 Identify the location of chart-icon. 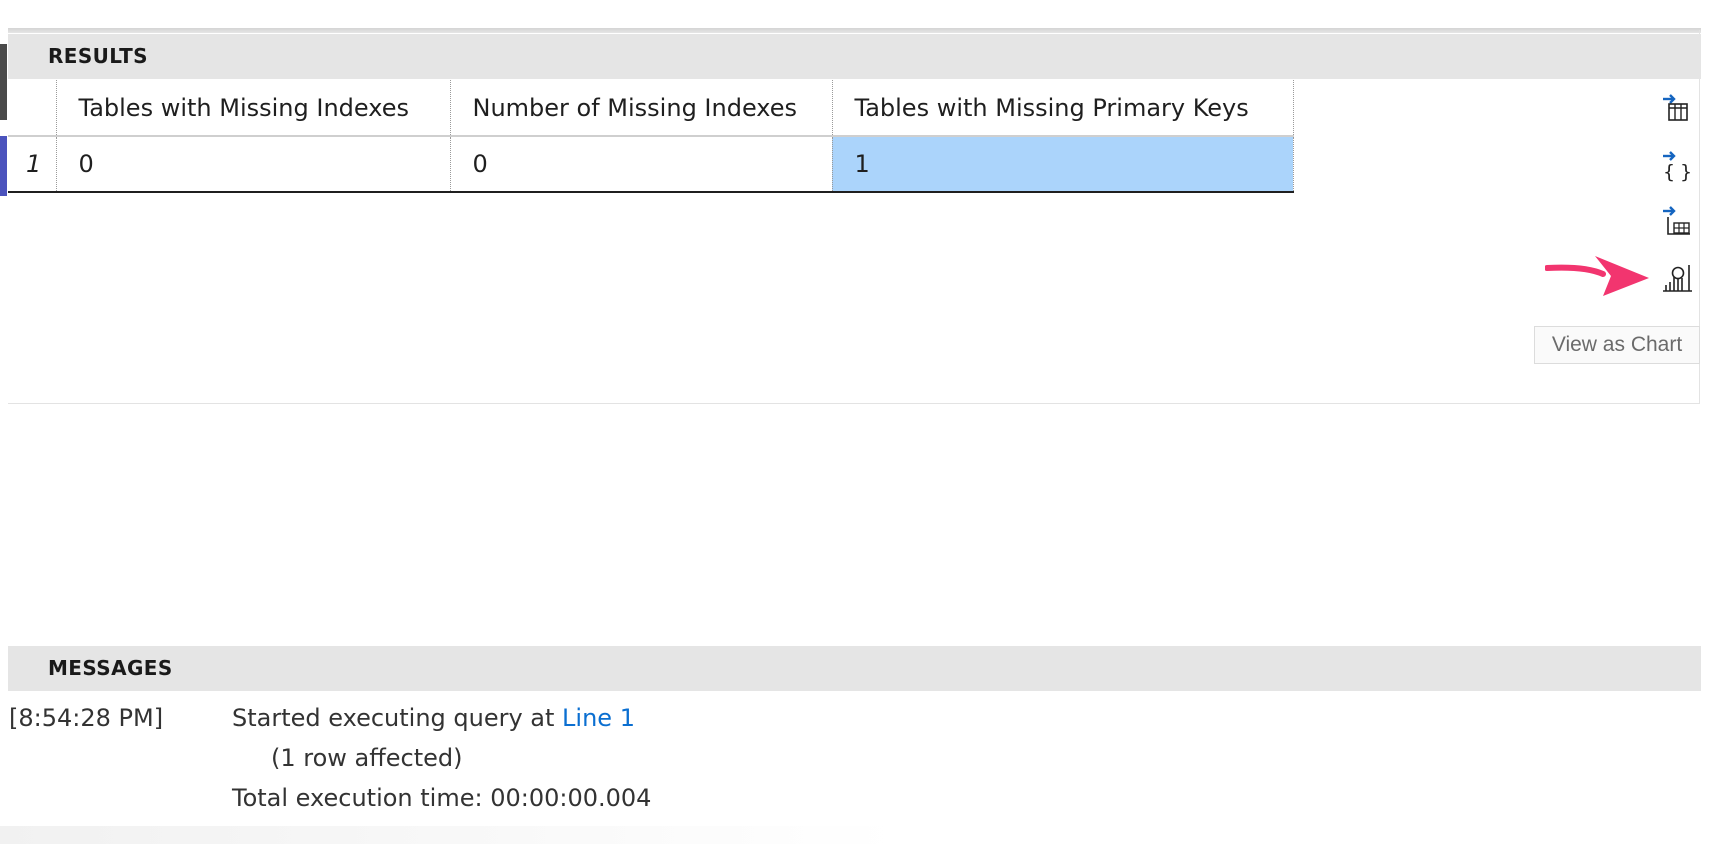
(1677, 277).